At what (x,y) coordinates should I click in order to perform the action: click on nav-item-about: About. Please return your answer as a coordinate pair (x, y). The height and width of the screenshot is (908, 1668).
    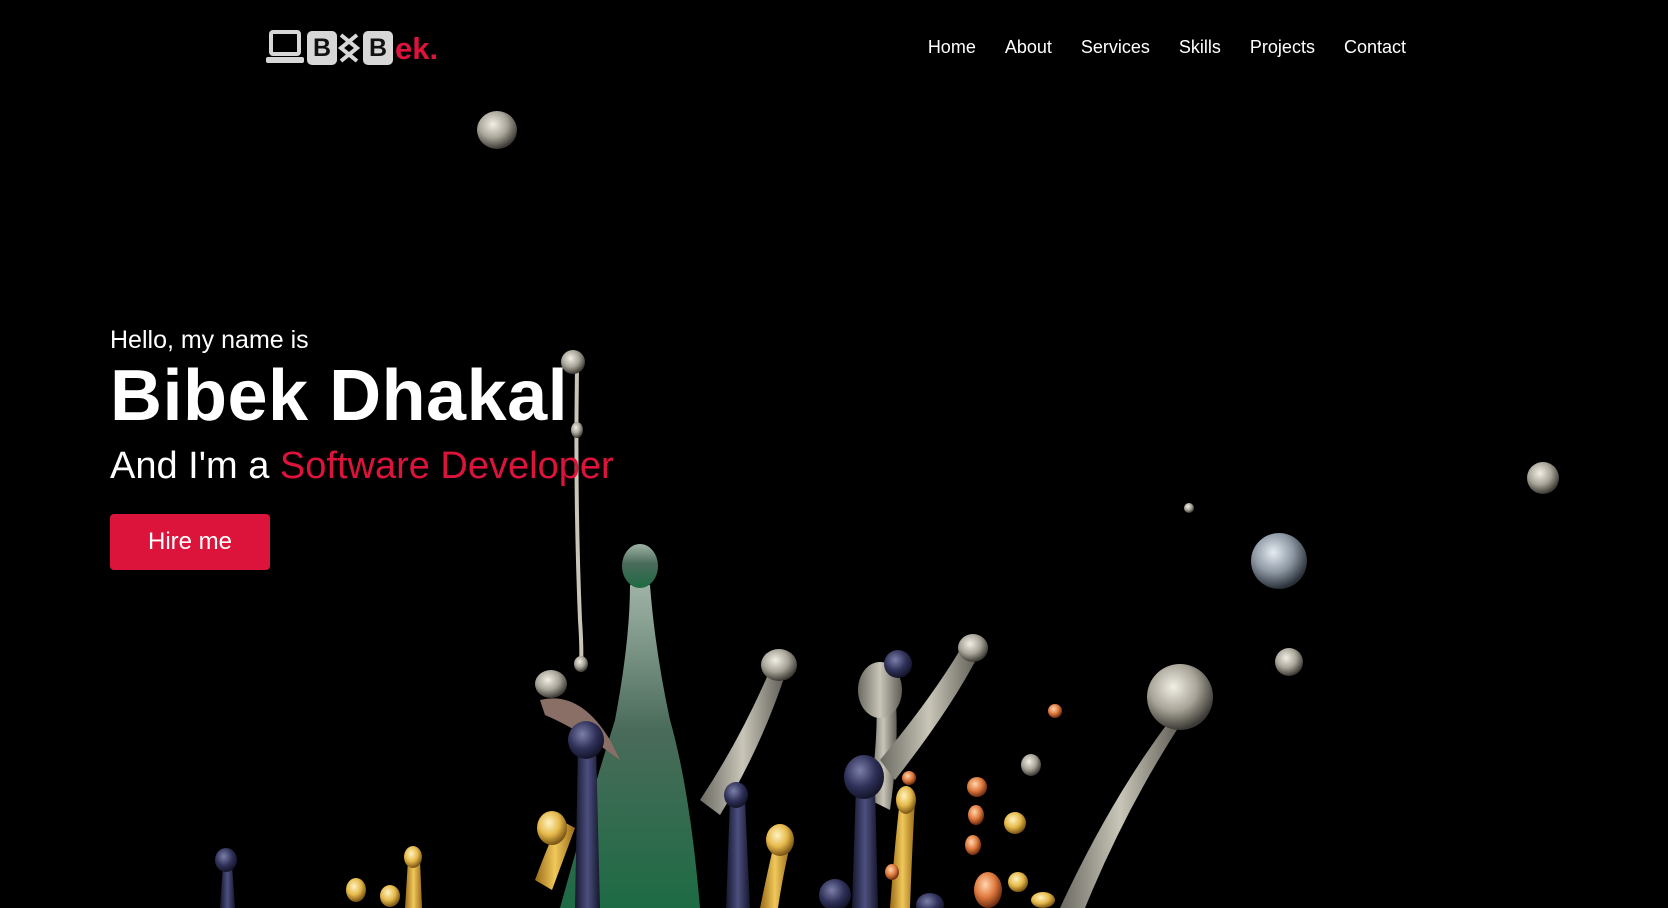
    Looking at the image, I should click on (1028, 47).